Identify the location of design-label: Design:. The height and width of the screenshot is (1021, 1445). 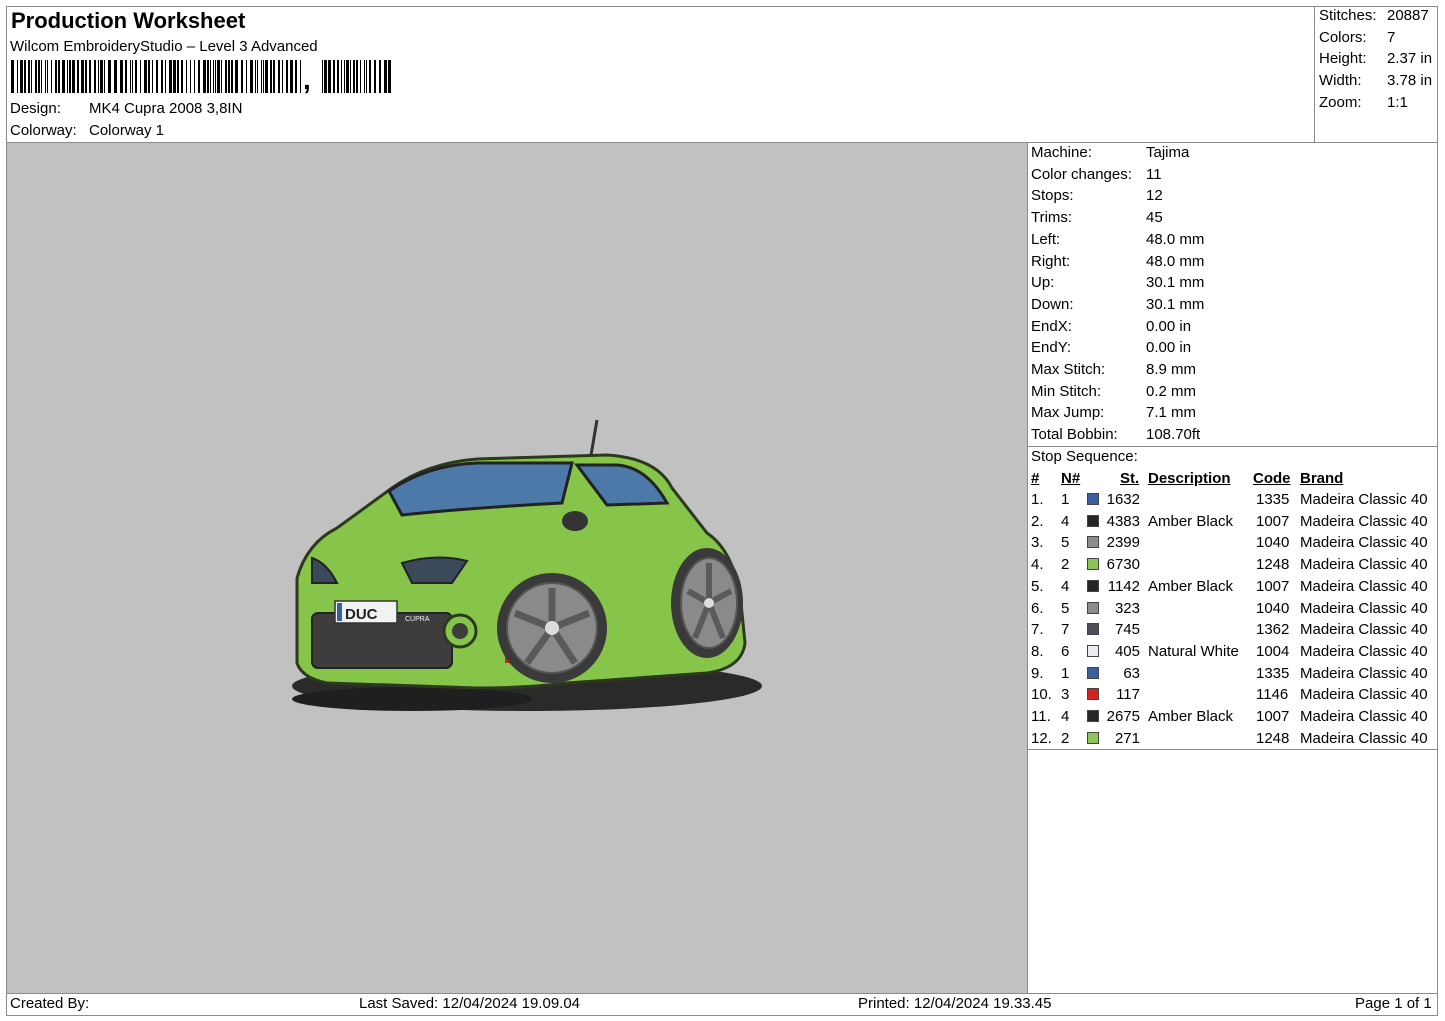
(35, 108).